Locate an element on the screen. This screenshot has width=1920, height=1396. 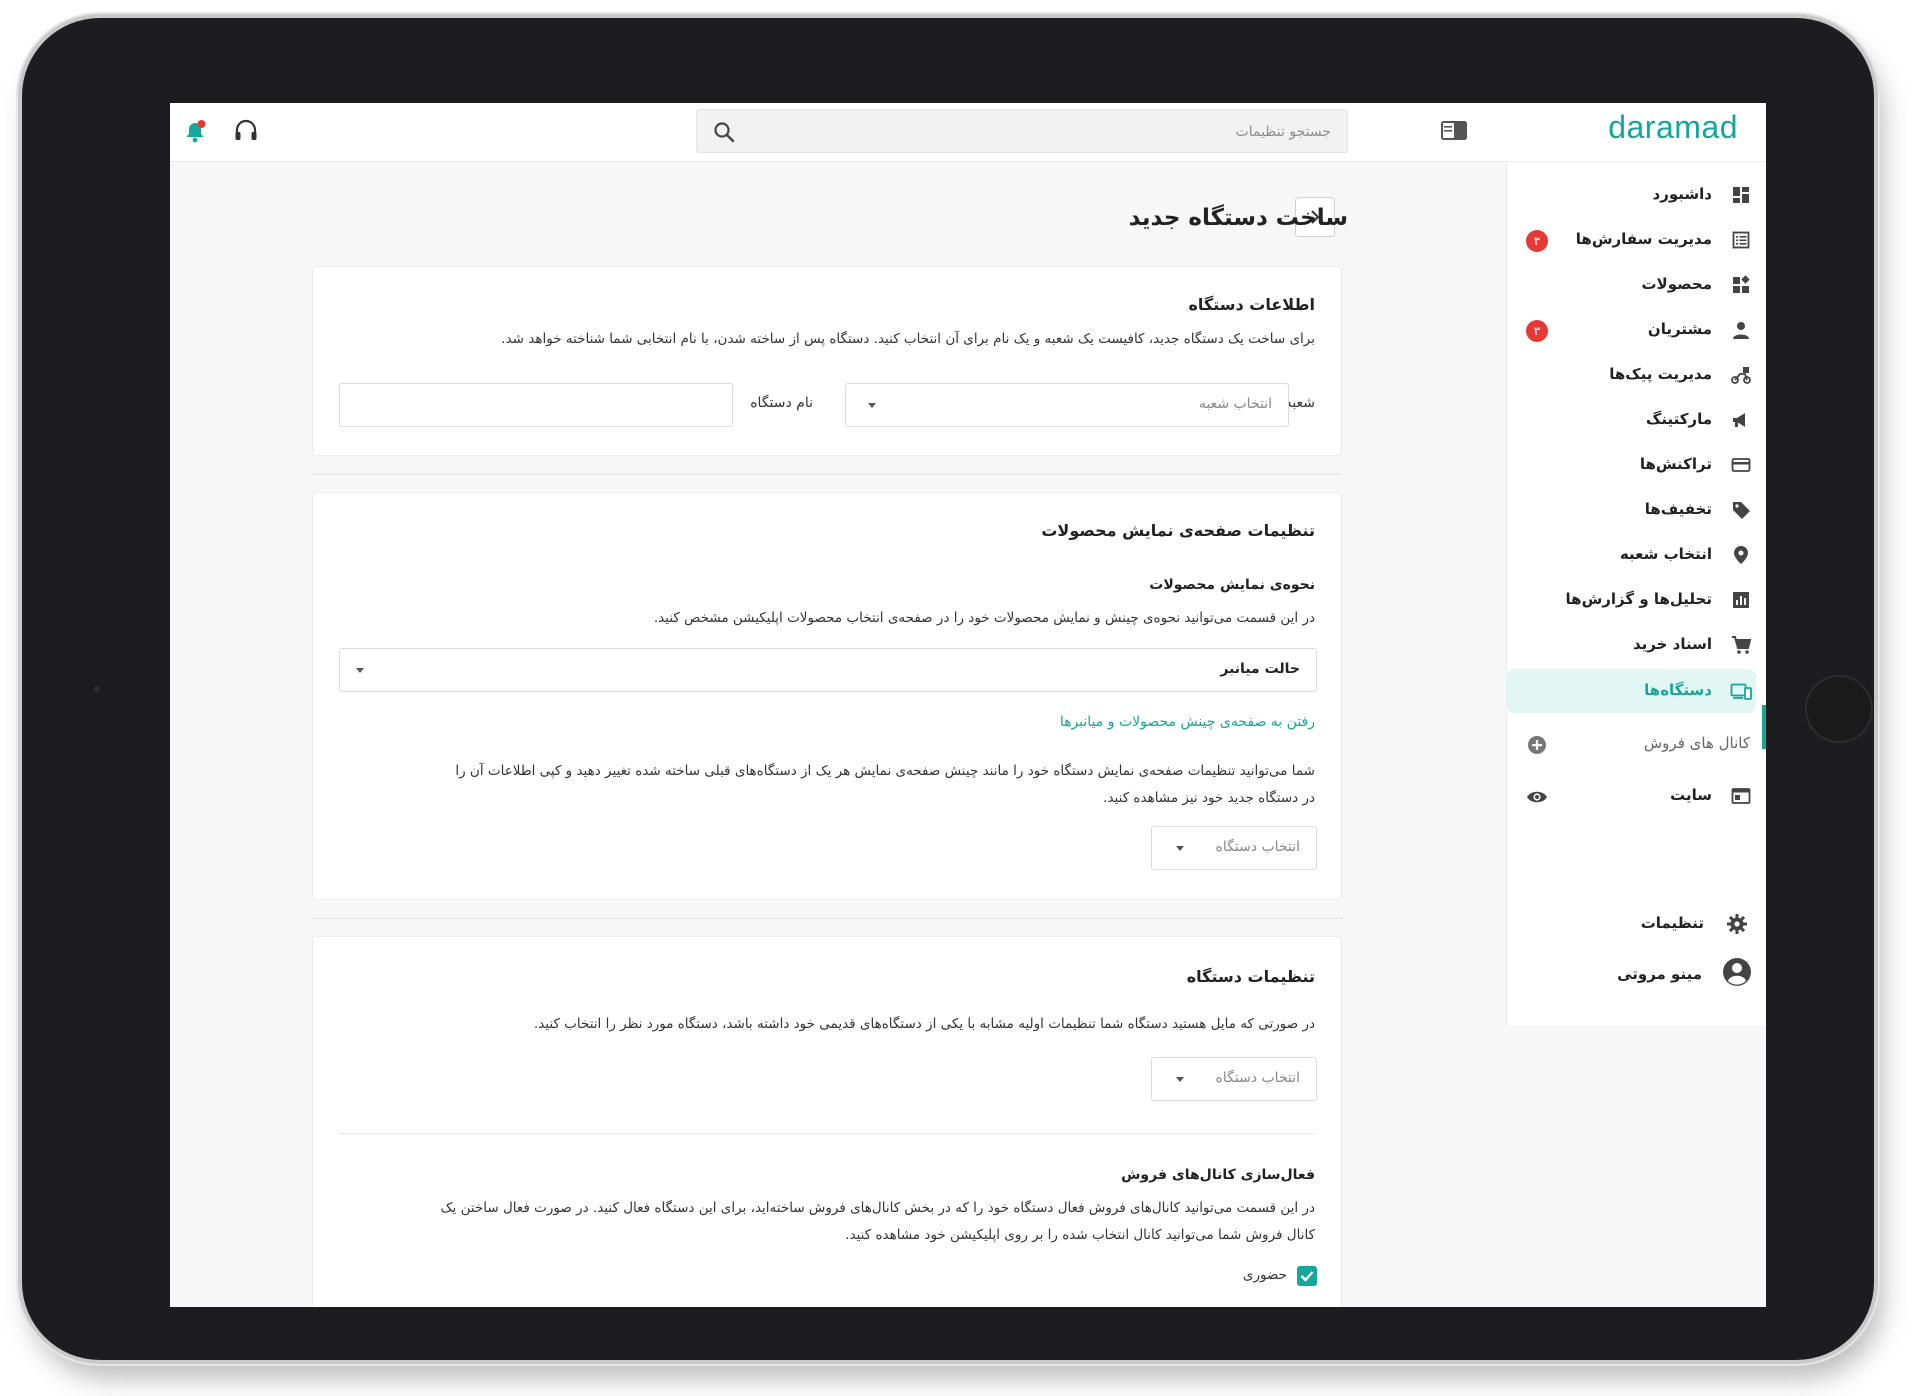
in-person-checkbox is located at coordinates (1307, 1276).